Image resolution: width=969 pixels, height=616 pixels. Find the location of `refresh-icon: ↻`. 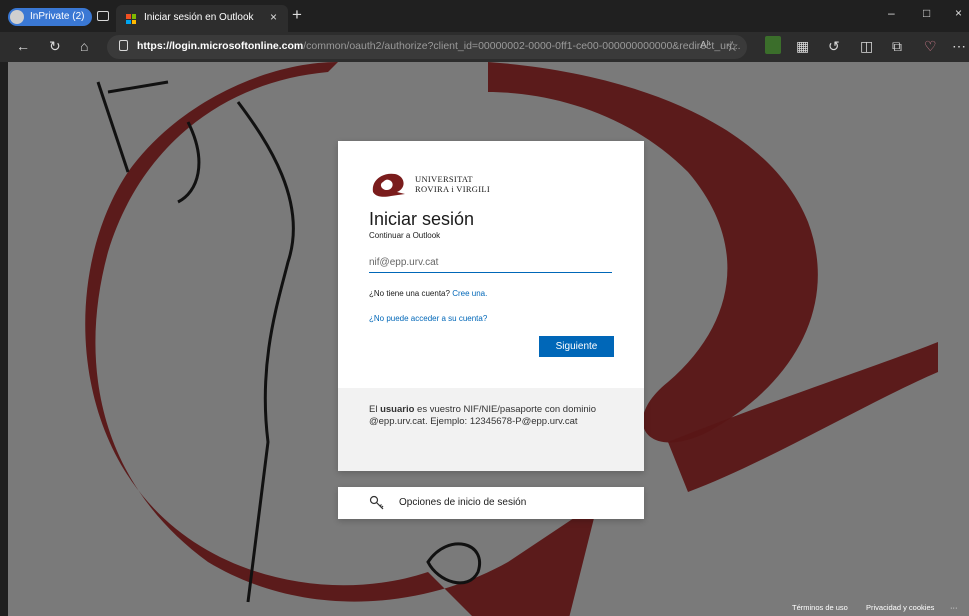

refresh-icon: ↻ is located at coordinates (55, 46).